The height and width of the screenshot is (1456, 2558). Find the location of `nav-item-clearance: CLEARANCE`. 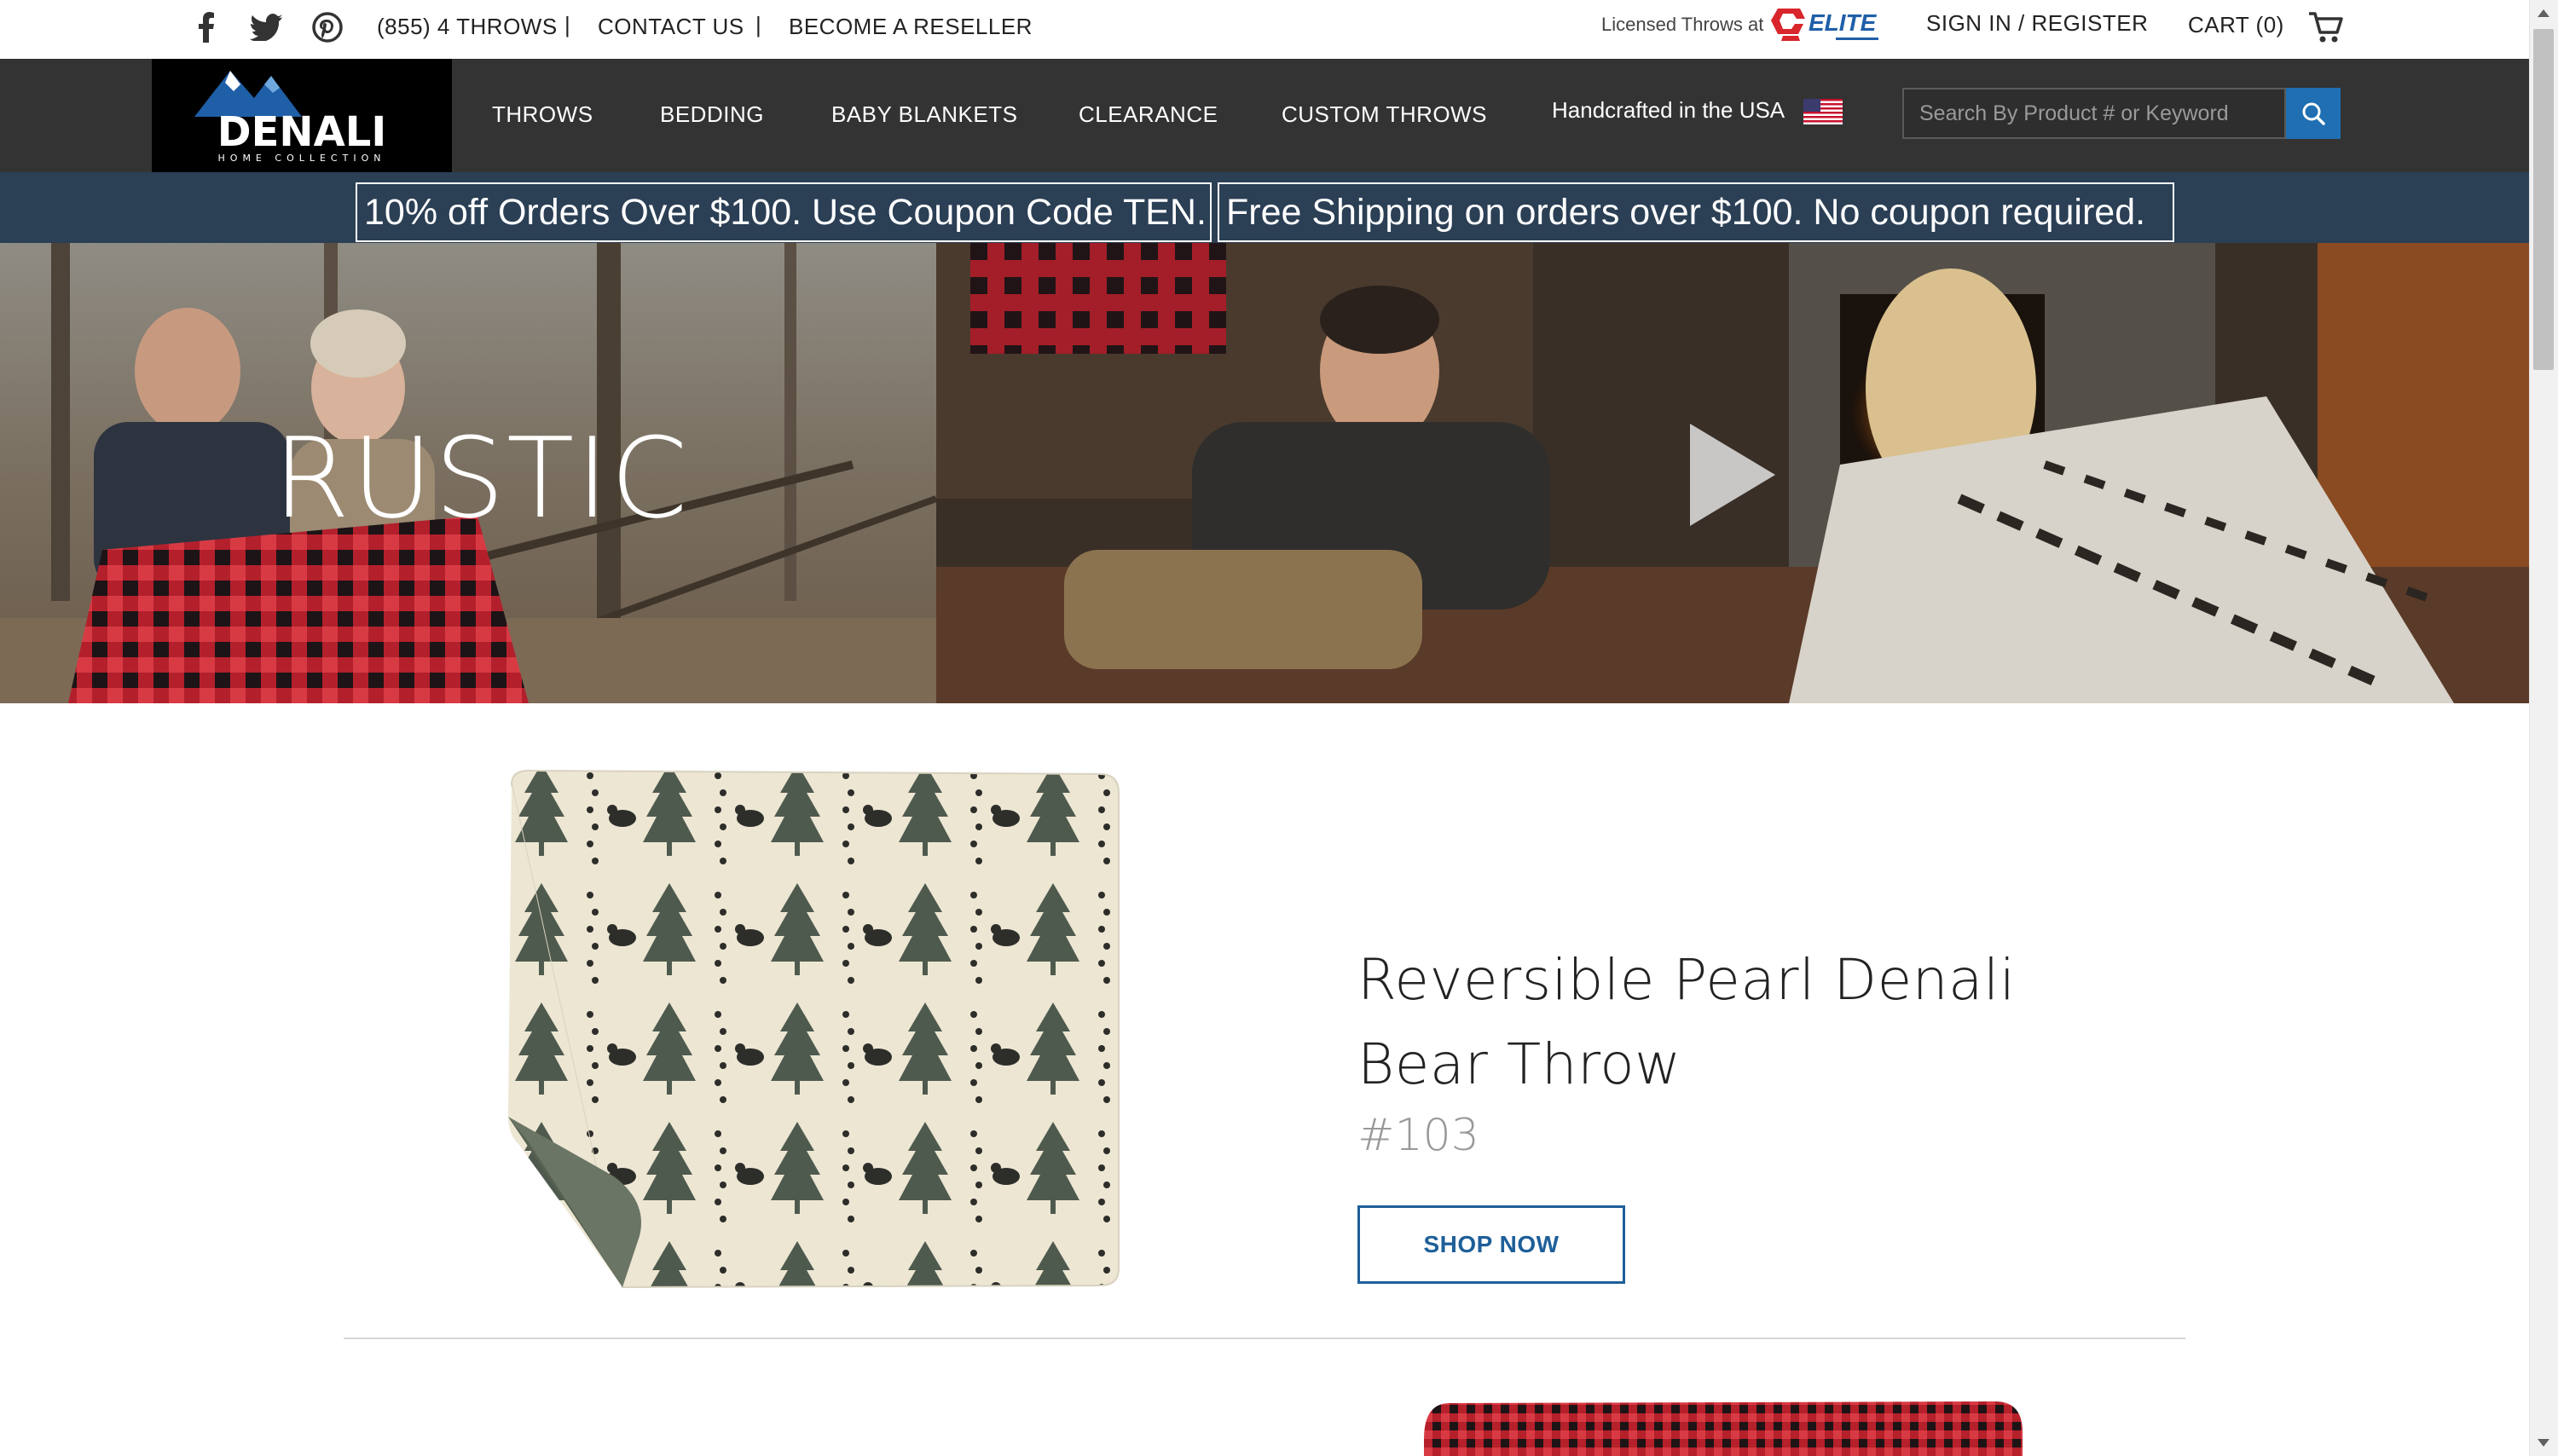

nav-item-clearance: CLEARANCE is located at coordinates (1148, 114).